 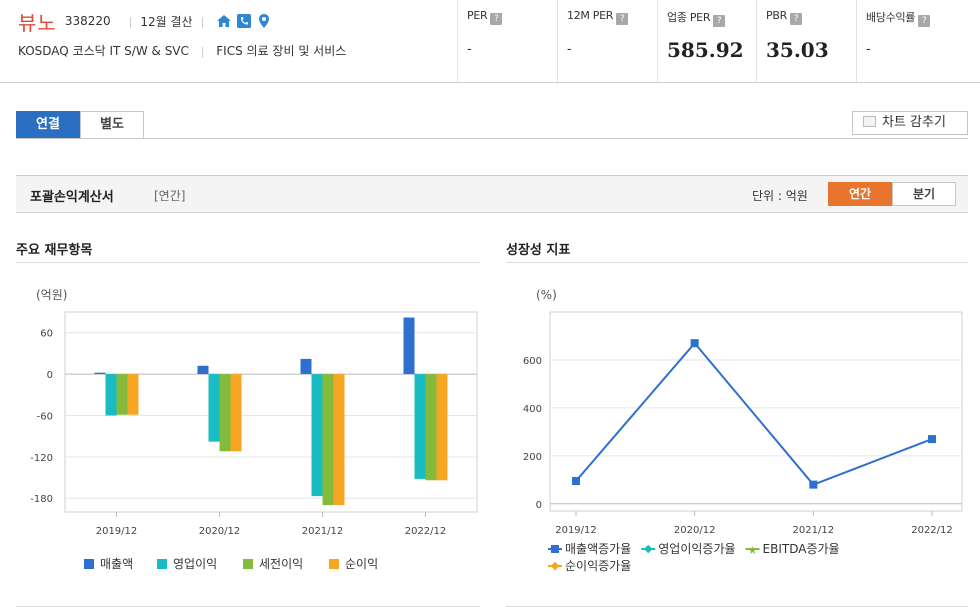 What do you see at coordinates (532, 457) in the screenshot?
I see `y-tick-label: 200` at bounding box center [532, 457].